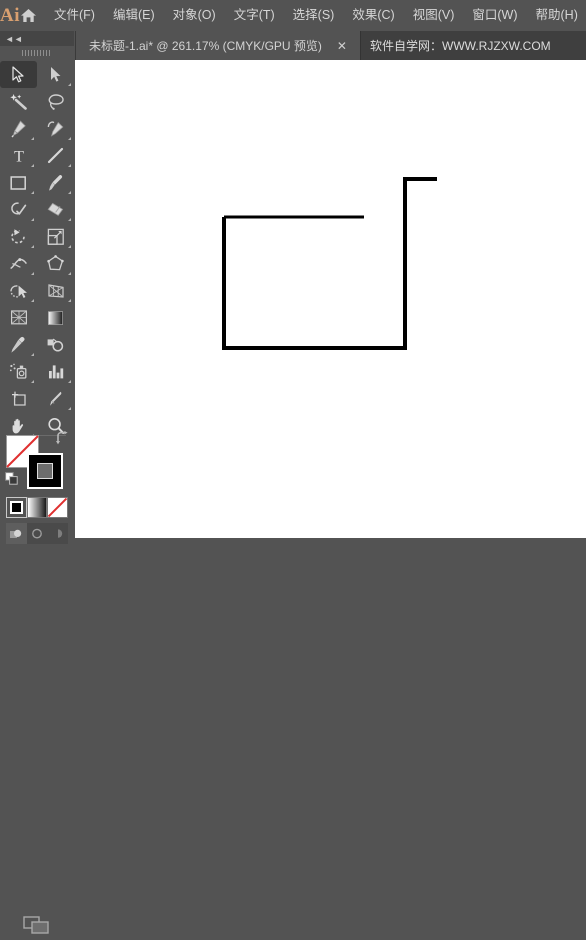  Describe the element at coordinates (55, 371) in the screenshot. I see `column-graph-tool` at that location.